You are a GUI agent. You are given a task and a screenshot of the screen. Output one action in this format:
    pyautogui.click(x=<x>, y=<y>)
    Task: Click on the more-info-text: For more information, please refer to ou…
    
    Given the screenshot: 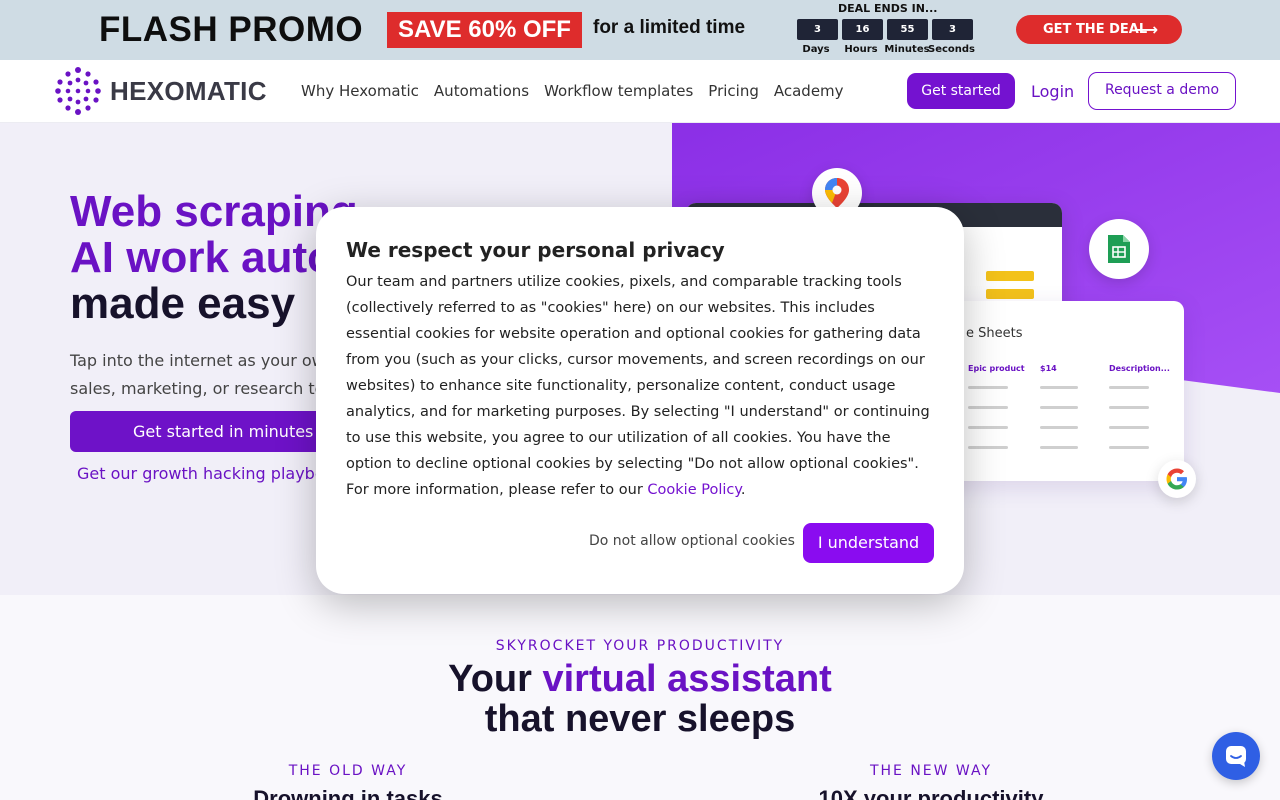 What is the action you would take?
    pyautogui.click(x=497, y=490)
    